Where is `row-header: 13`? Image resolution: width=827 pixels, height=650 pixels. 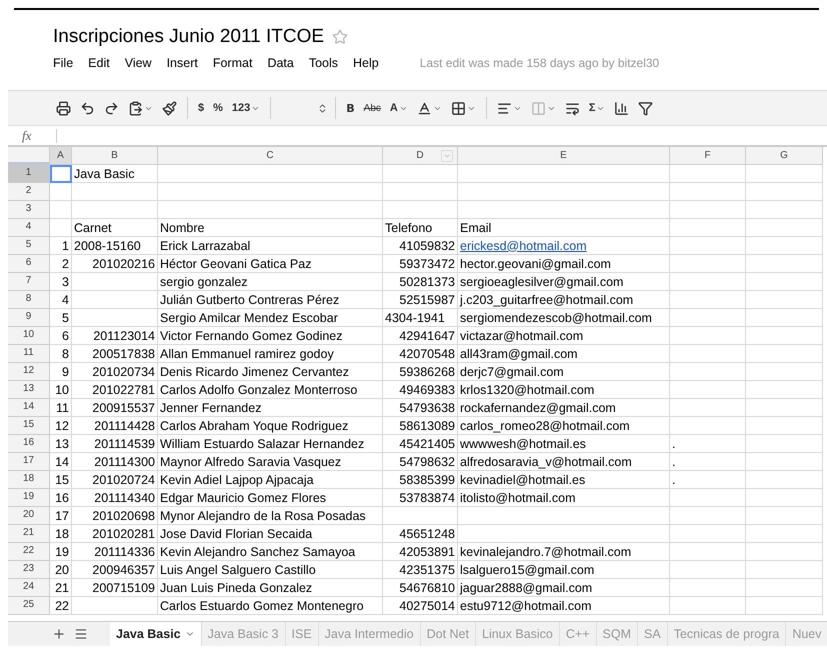 row-header: 13 is located at coordinates (29, 390).